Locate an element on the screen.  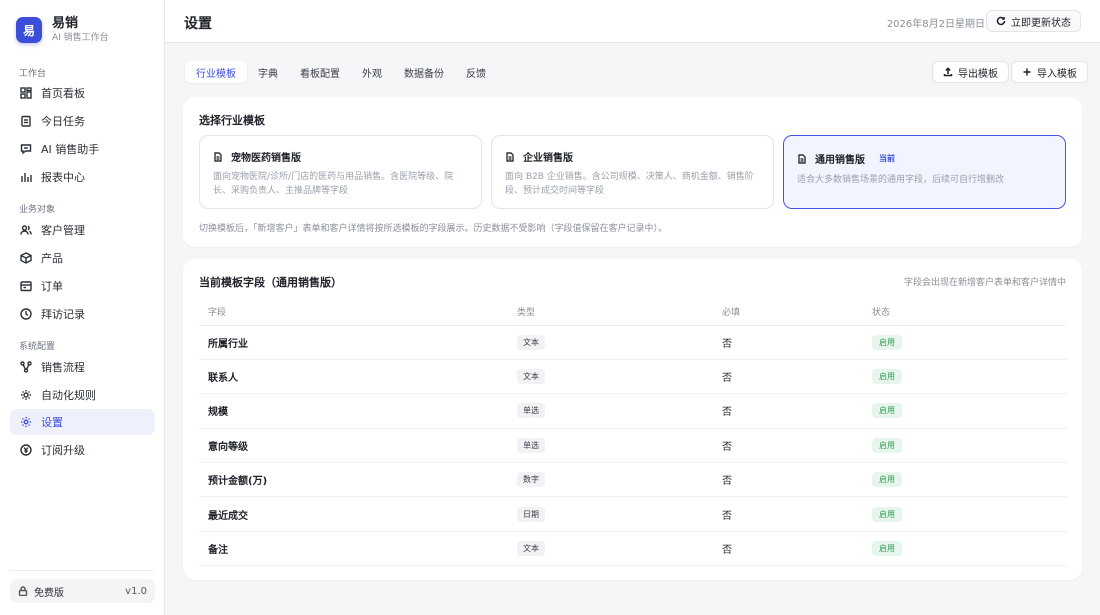
brand-name: 易销 is located at coordinates (65, 23).